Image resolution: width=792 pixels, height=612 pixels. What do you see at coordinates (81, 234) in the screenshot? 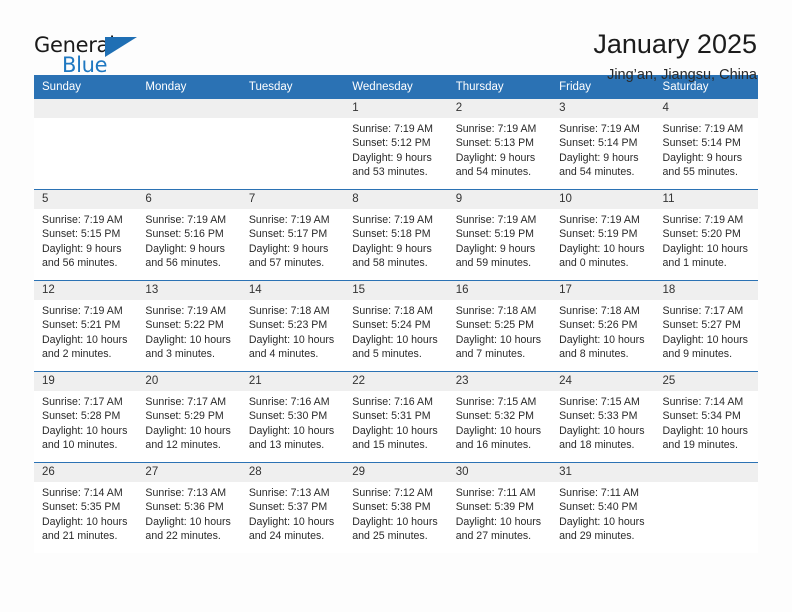
I see `day-detail-sunset: Sunset: 5:15 PM` at bounding box center [81, 234].